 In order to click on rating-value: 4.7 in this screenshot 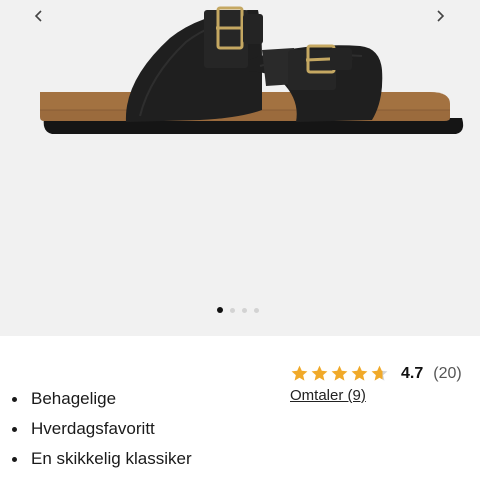, I will do `click(412, 373)`.